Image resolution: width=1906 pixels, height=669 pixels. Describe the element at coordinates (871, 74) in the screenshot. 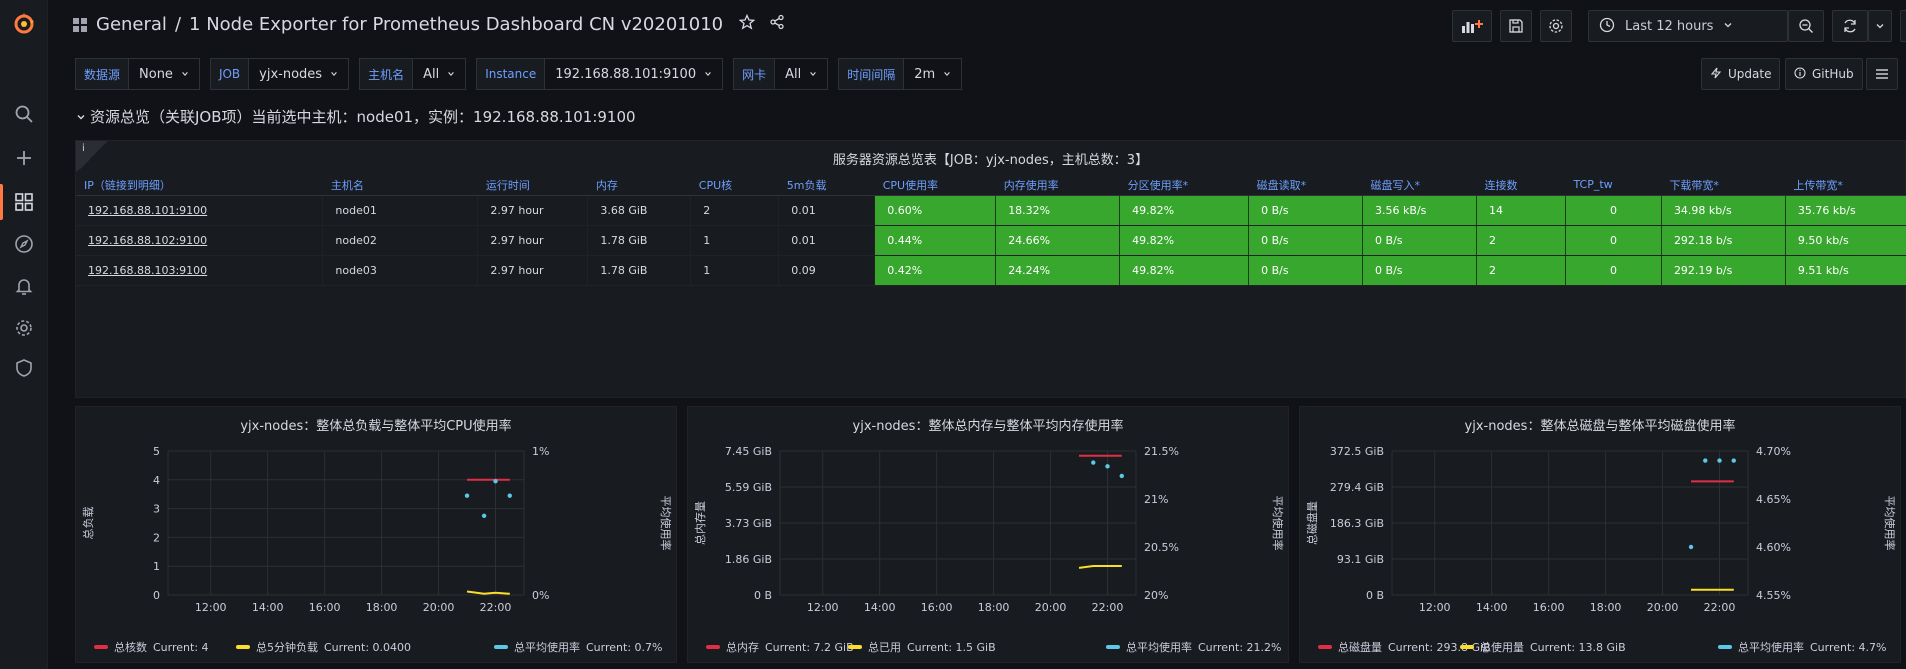

I see `variable-label-interval: 时间间隔` at that location.